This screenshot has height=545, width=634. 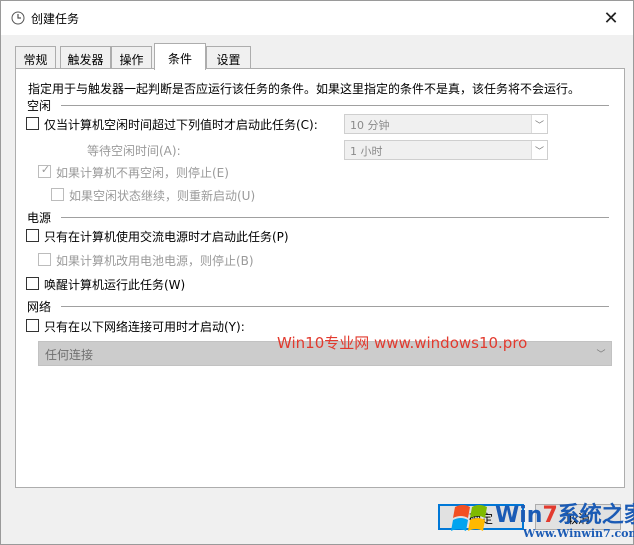 What do you see at coordinates (564, 515) in the screenshot?
I see `logo-title: Win7系统之家` at bounding box center [564, 515].